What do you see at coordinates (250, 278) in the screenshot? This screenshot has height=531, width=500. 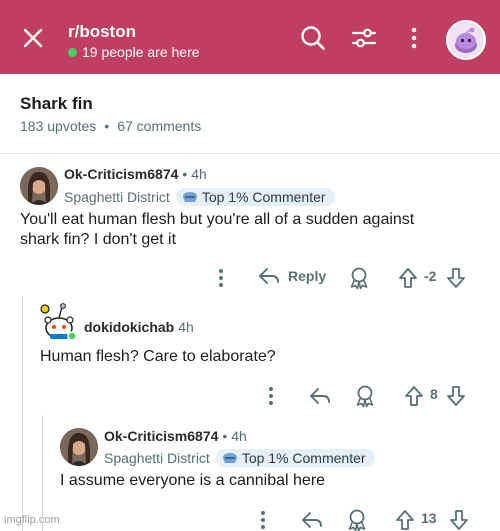 I see `comment-actions: Reply -2` at bounding box center [250, 278].